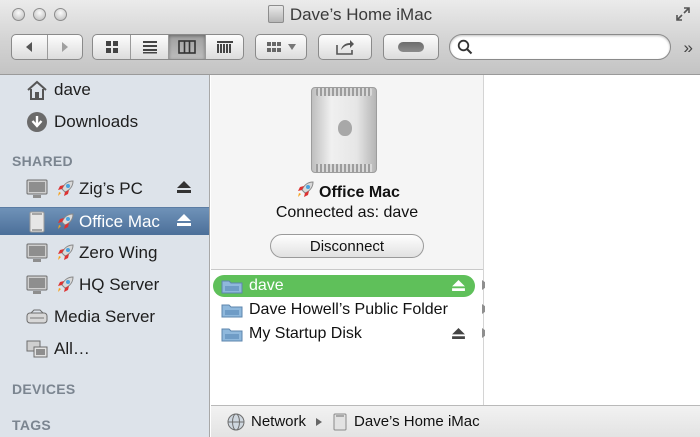 The image size is (700, 437). Describe the element at coordinates (359, 192) in the screenshot. I see `server-name-label: Office Mac` at that location.